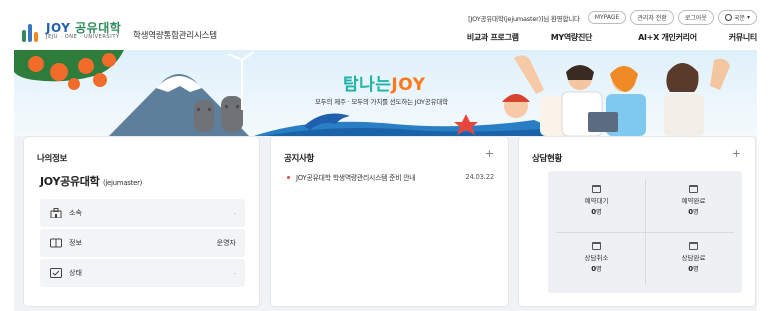 This screenshot has width=771, height=311. What do you see at coordinates (75, 213) in the screenshot?
I see `info-label: 소속` at bounding box center [75, 213].